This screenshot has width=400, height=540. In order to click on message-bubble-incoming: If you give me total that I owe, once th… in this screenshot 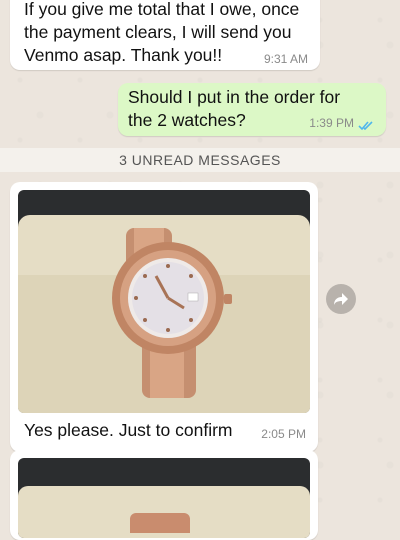, I will do `click(165, 35)`.